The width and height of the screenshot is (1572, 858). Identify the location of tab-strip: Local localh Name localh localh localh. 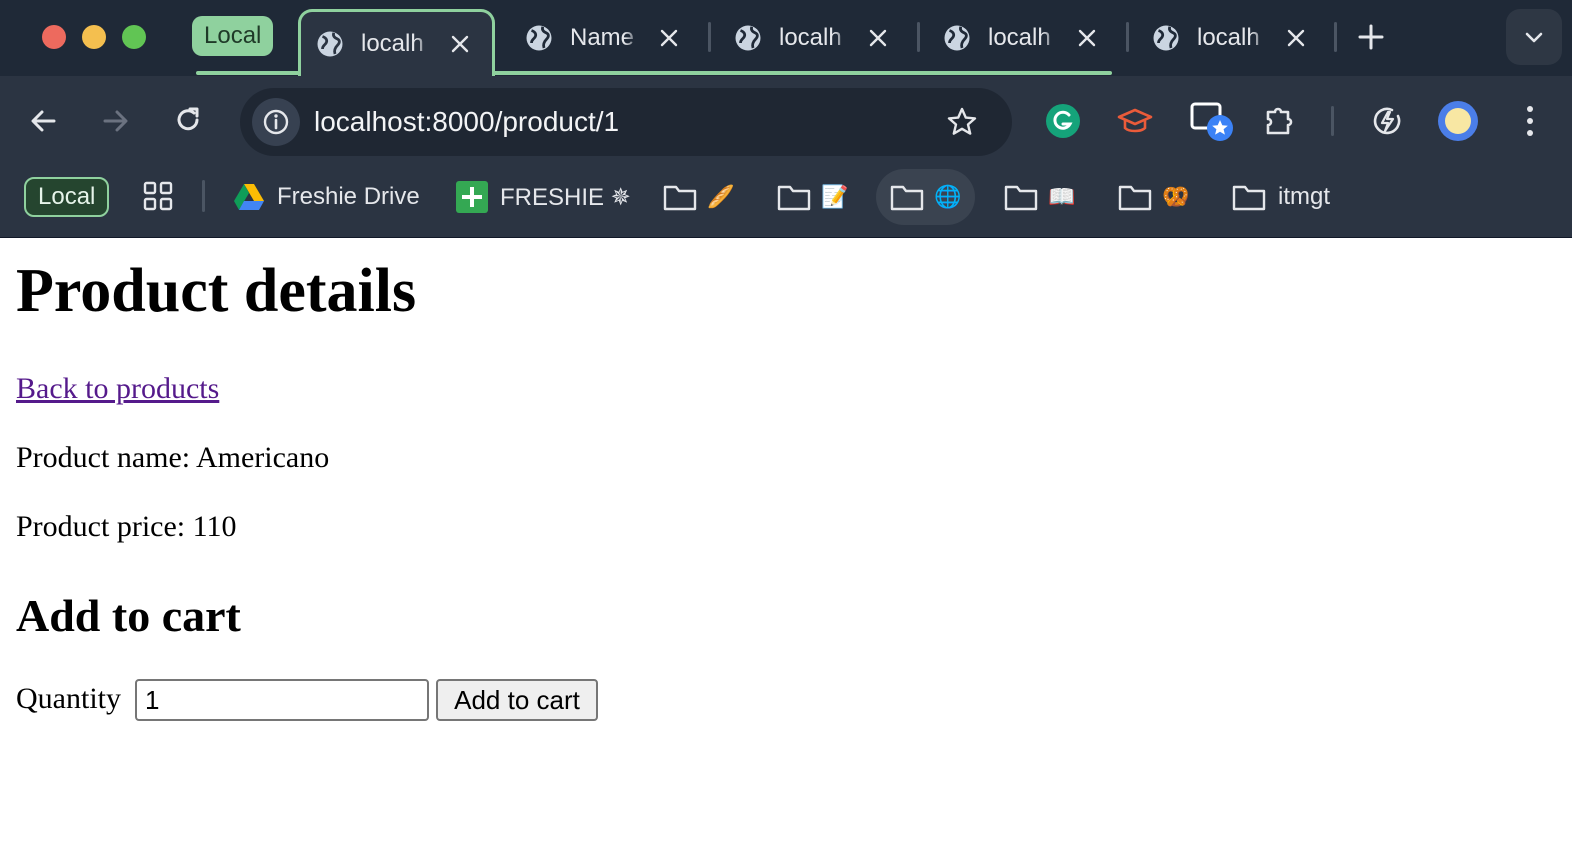
(786, 38).